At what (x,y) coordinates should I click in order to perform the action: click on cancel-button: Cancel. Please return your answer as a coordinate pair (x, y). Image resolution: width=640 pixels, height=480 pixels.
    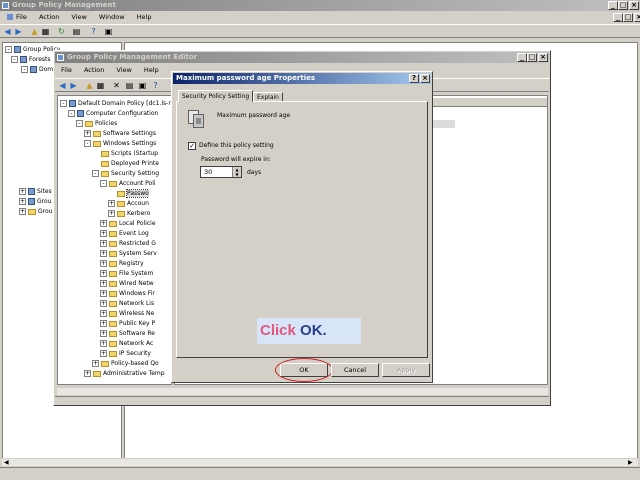
    Looking at the image, I should click on (355, 370).